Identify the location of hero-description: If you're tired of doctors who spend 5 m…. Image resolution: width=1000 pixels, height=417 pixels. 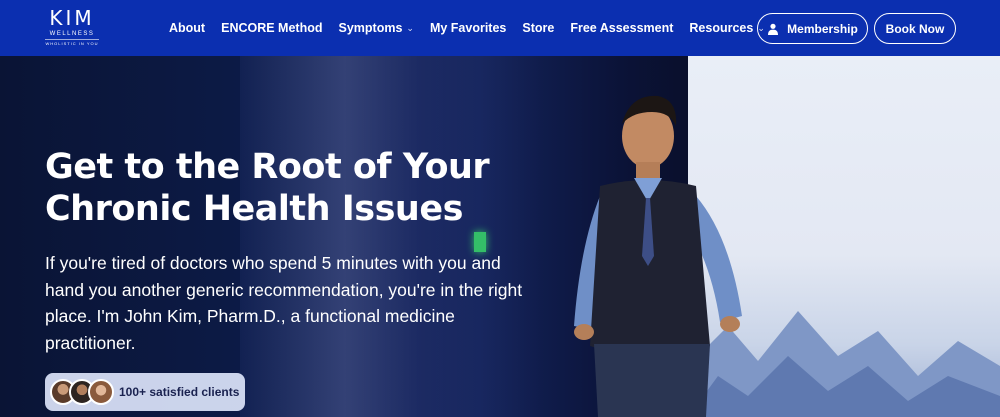
(284, 303).